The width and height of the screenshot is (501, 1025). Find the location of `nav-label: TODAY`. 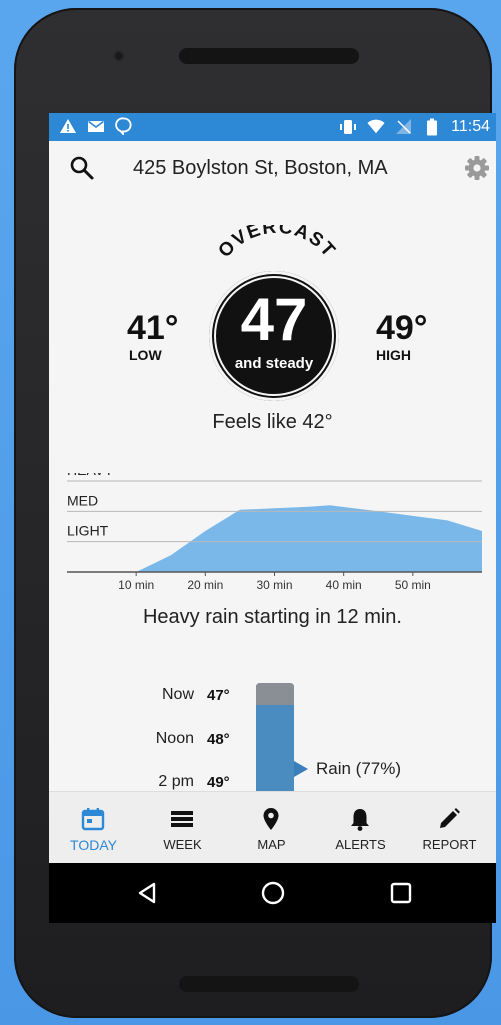

nav-label: TODAY is located at coordinates (93, 845).